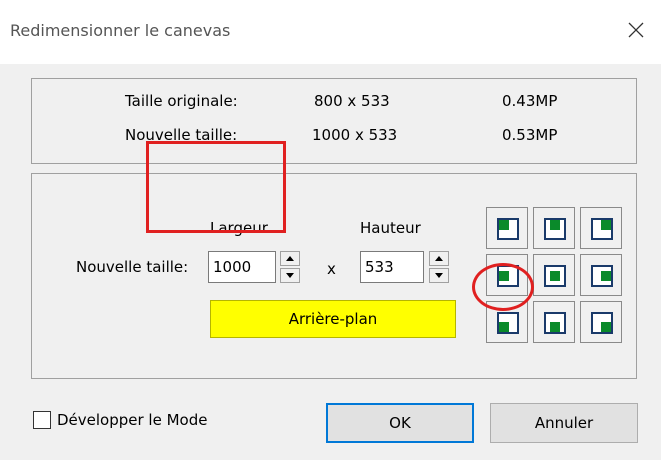  I want to click on original-size-value: 800 x 533, so click(352, 101).